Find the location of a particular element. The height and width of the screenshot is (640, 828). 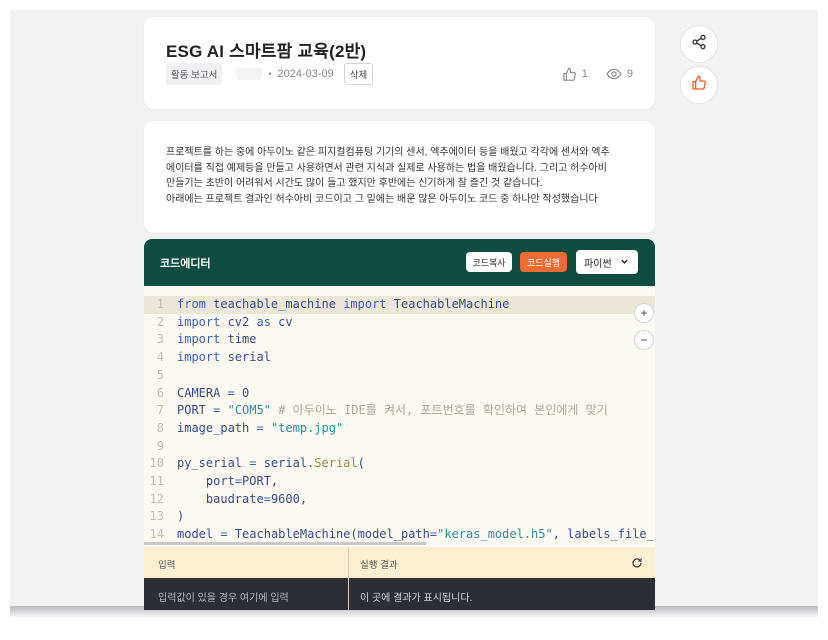

io-body: 입력값이 있을 경우 여기에 입력 이 곳에 결과가 표시됩니다. is located at coordinates (399, 594).